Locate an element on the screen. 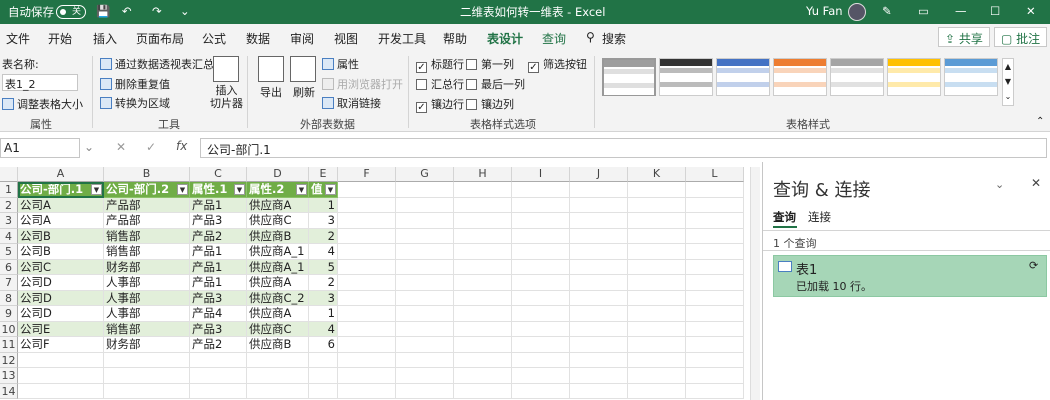  table-cell: 供应商A is located at coordinates (278, 283).